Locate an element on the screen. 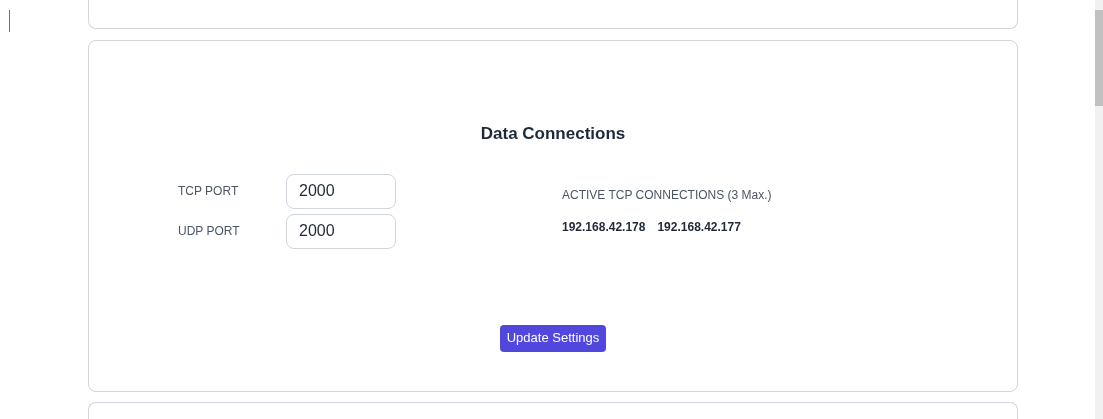  ip-address: 192.168.42.178 is located at coordinates (604, 227).